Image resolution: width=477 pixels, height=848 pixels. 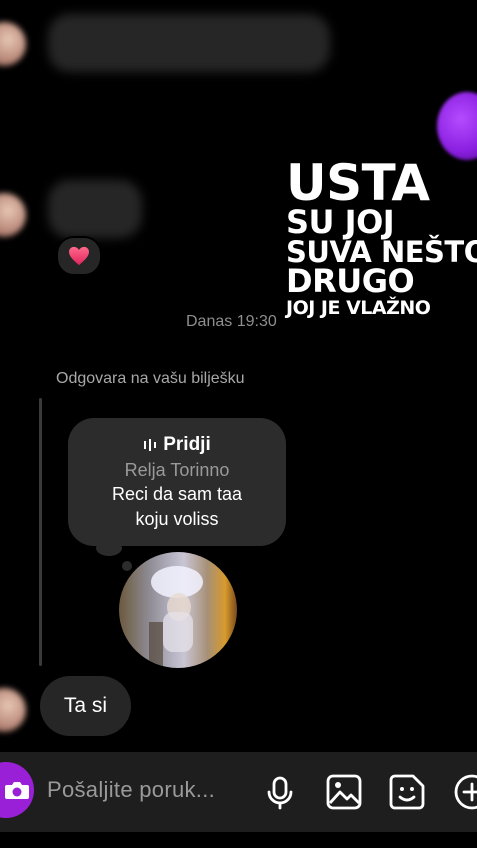 I want to click on note-tail-dot, so click(x=127, y=566).